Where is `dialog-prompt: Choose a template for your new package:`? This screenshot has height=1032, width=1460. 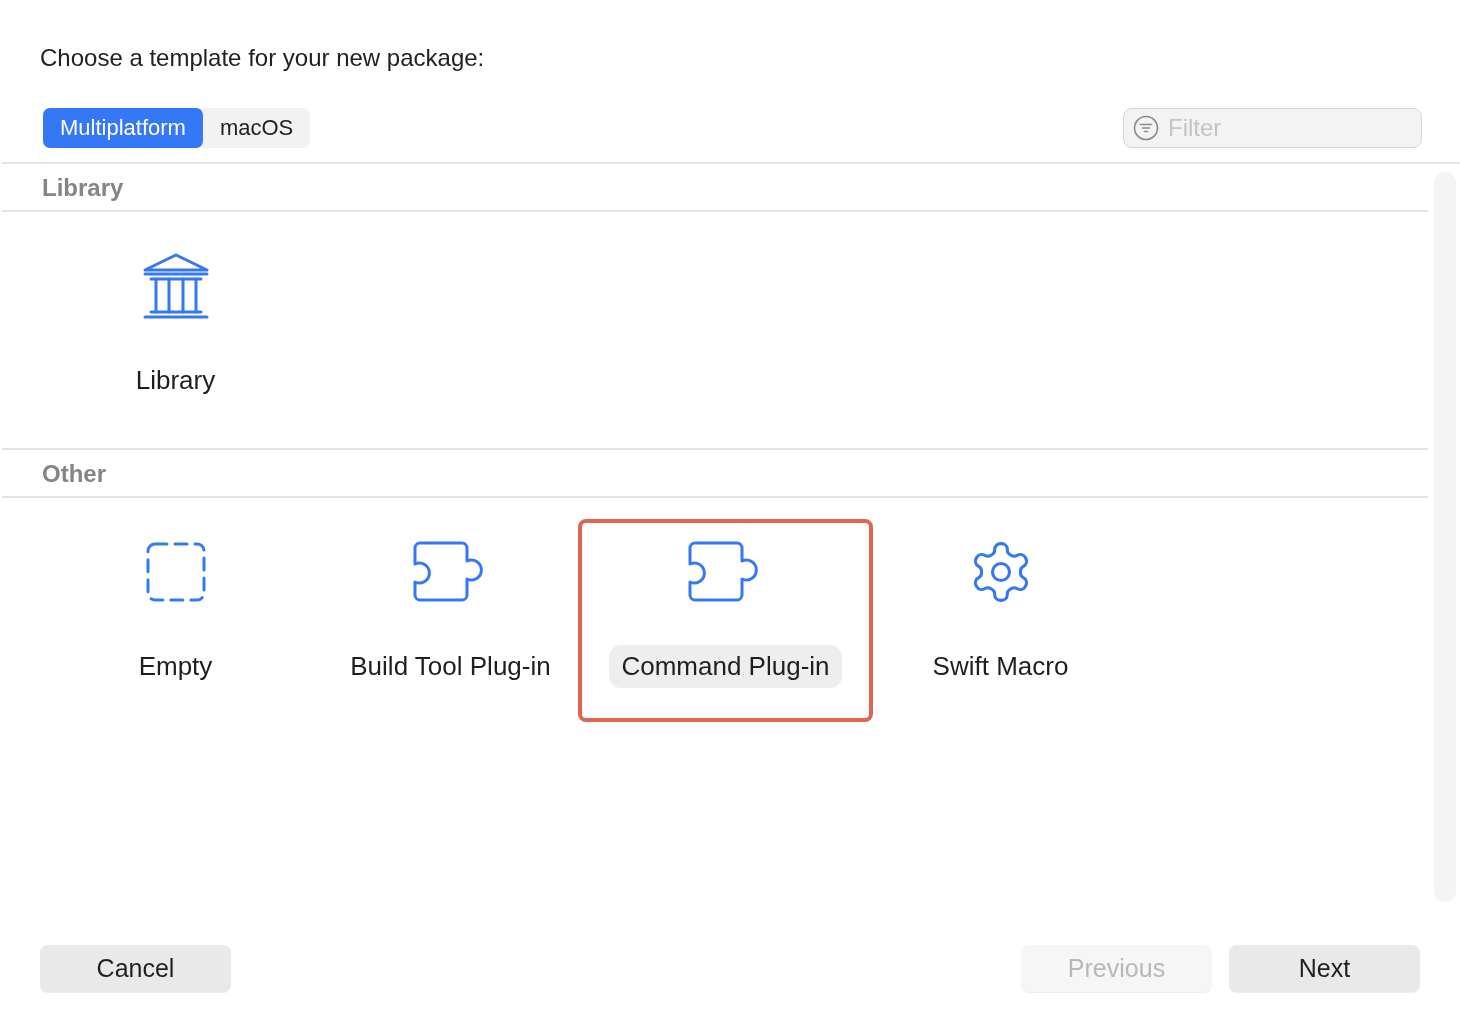
dialog-prompt: Choose a template for your new package: is located at coordinates (262, 58).